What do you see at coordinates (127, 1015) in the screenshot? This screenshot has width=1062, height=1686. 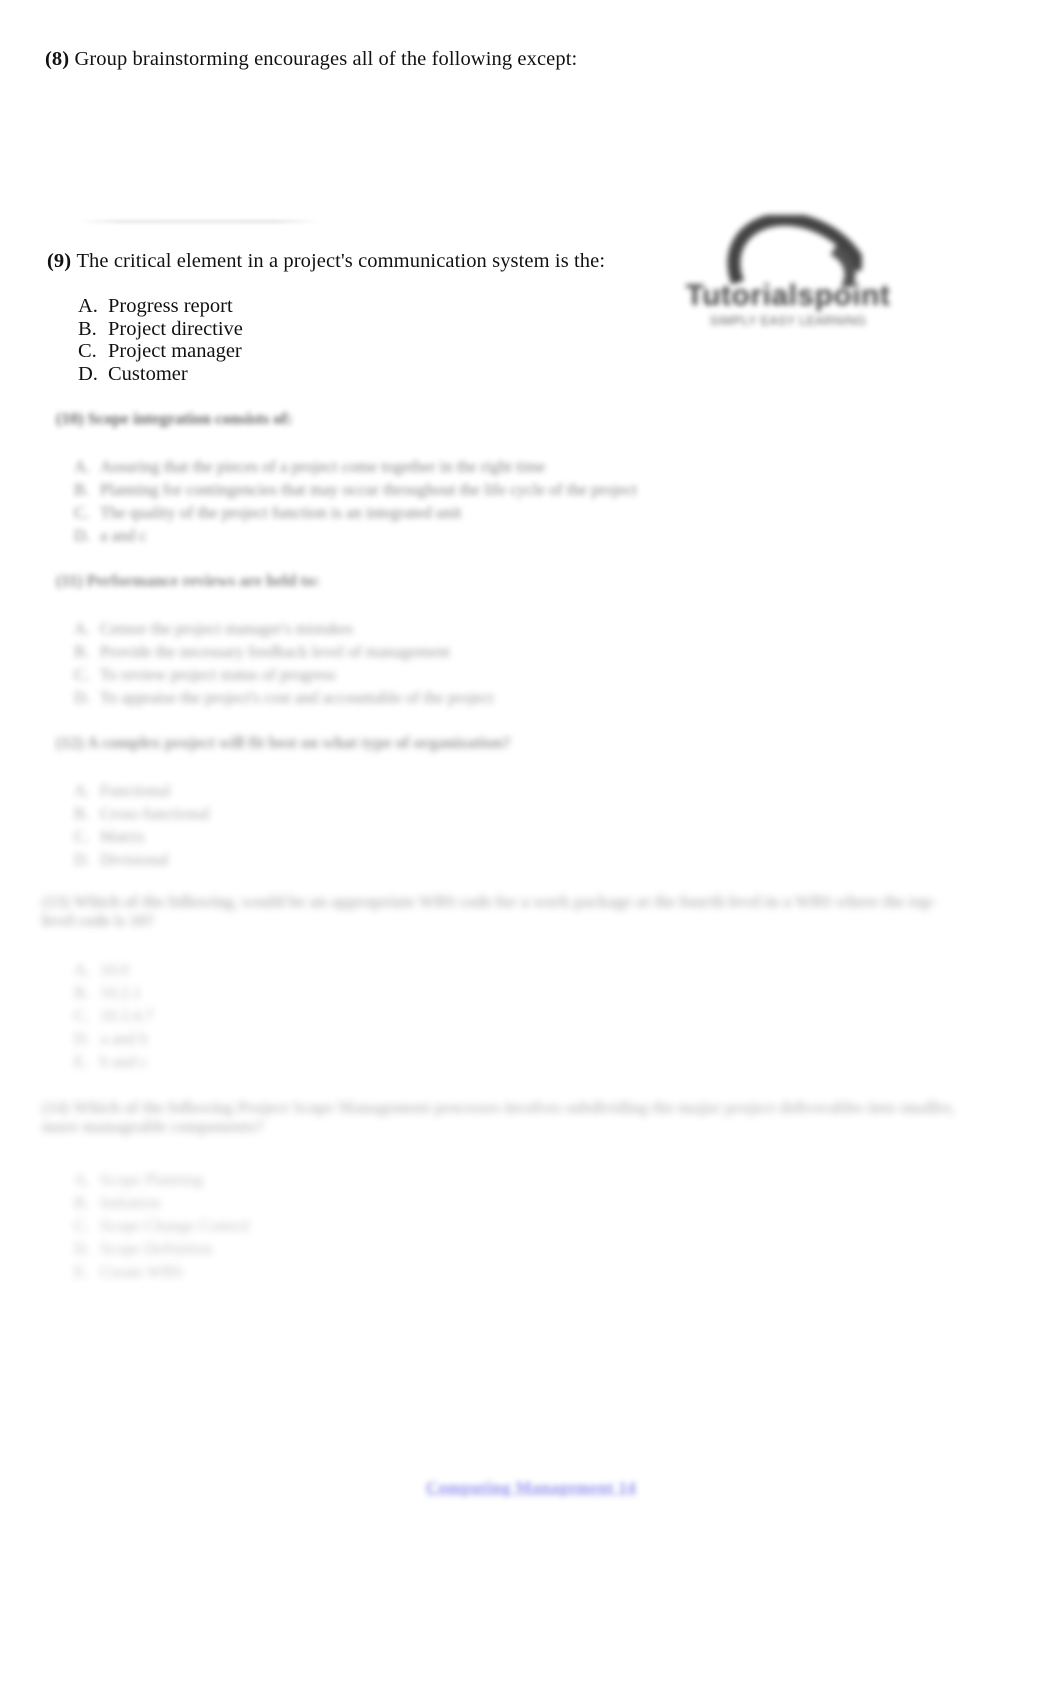 I see `option-label: 10.3.4.7` at bounding box center [127, 1015].